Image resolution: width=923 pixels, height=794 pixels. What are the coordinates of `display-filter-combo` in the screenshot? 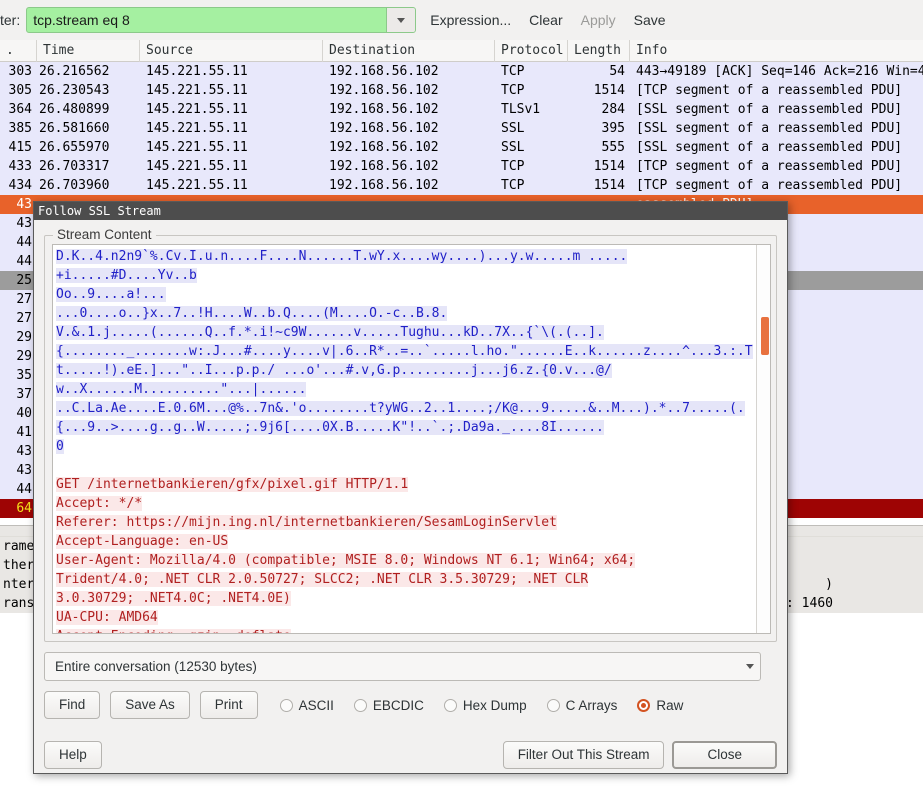 It's located at (221, 20).